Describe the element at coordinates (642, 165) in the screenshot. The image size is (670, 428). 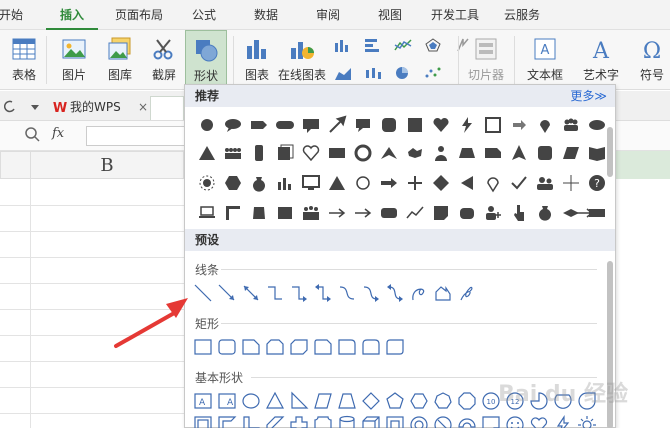
I see `column-header-selected` at that location.